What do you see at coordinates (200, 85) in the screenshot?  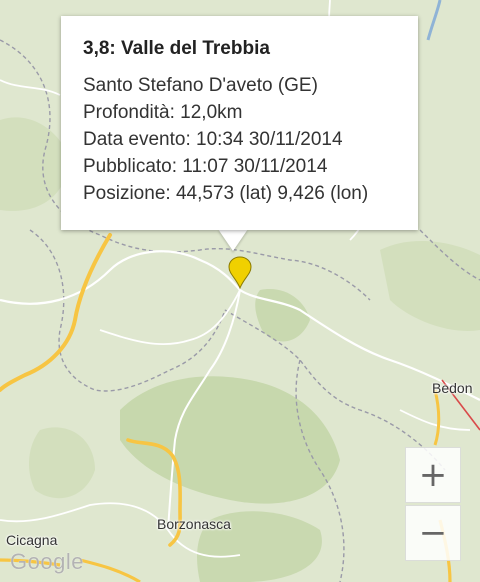 I see `event-location: Santo Stefano D'aveto (GE)` at bounding box center [200, 85].